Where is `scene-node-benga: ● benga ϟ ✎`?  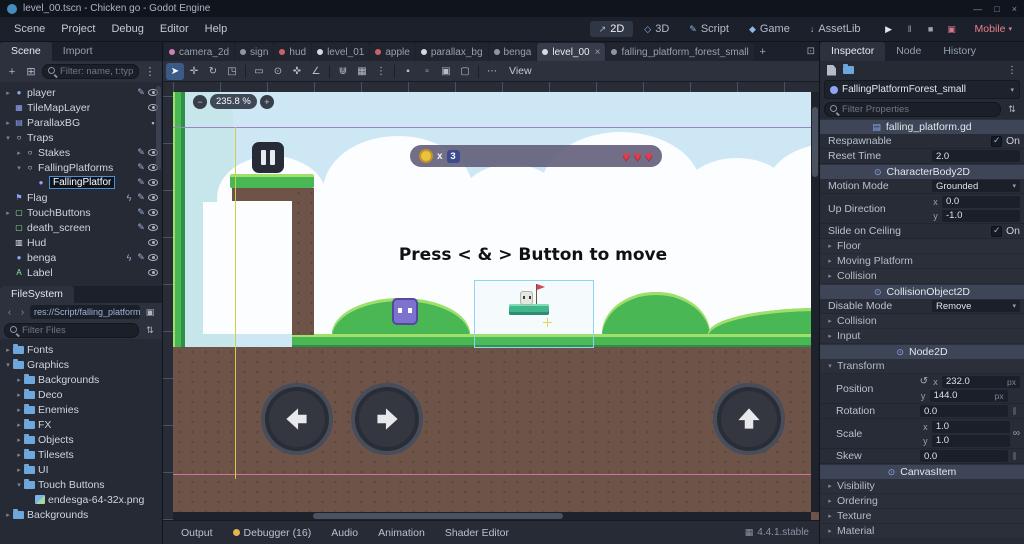 scene-node-benga: ● benga ϟ ✎ is located at coordinates (81, 257).